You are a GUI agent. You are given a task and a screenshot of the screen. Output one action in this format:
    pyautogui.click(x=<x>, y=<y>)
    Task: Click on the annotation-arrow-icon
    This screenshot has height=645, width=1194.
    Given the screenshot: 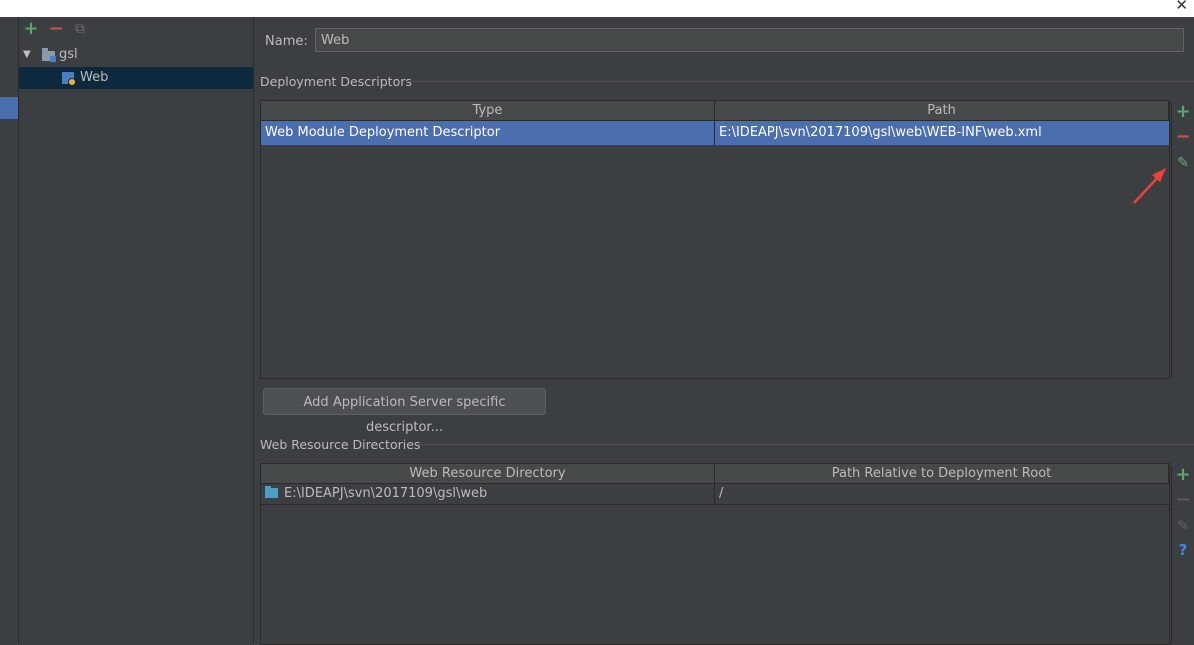 What is the action you would take?
    pyautogui.click(x=1149, y=186)
    